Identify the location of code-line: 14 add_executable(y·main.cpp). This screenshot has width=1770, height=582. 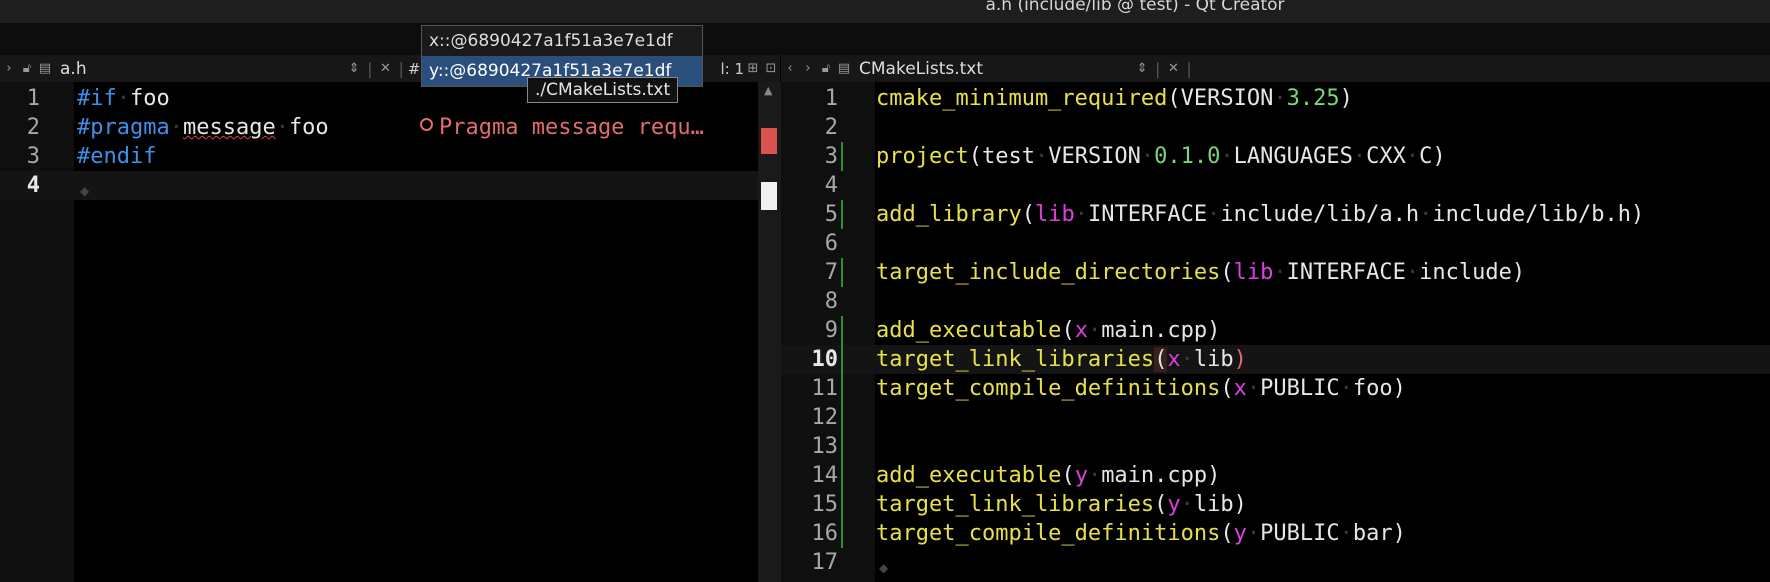
(1275, 475).